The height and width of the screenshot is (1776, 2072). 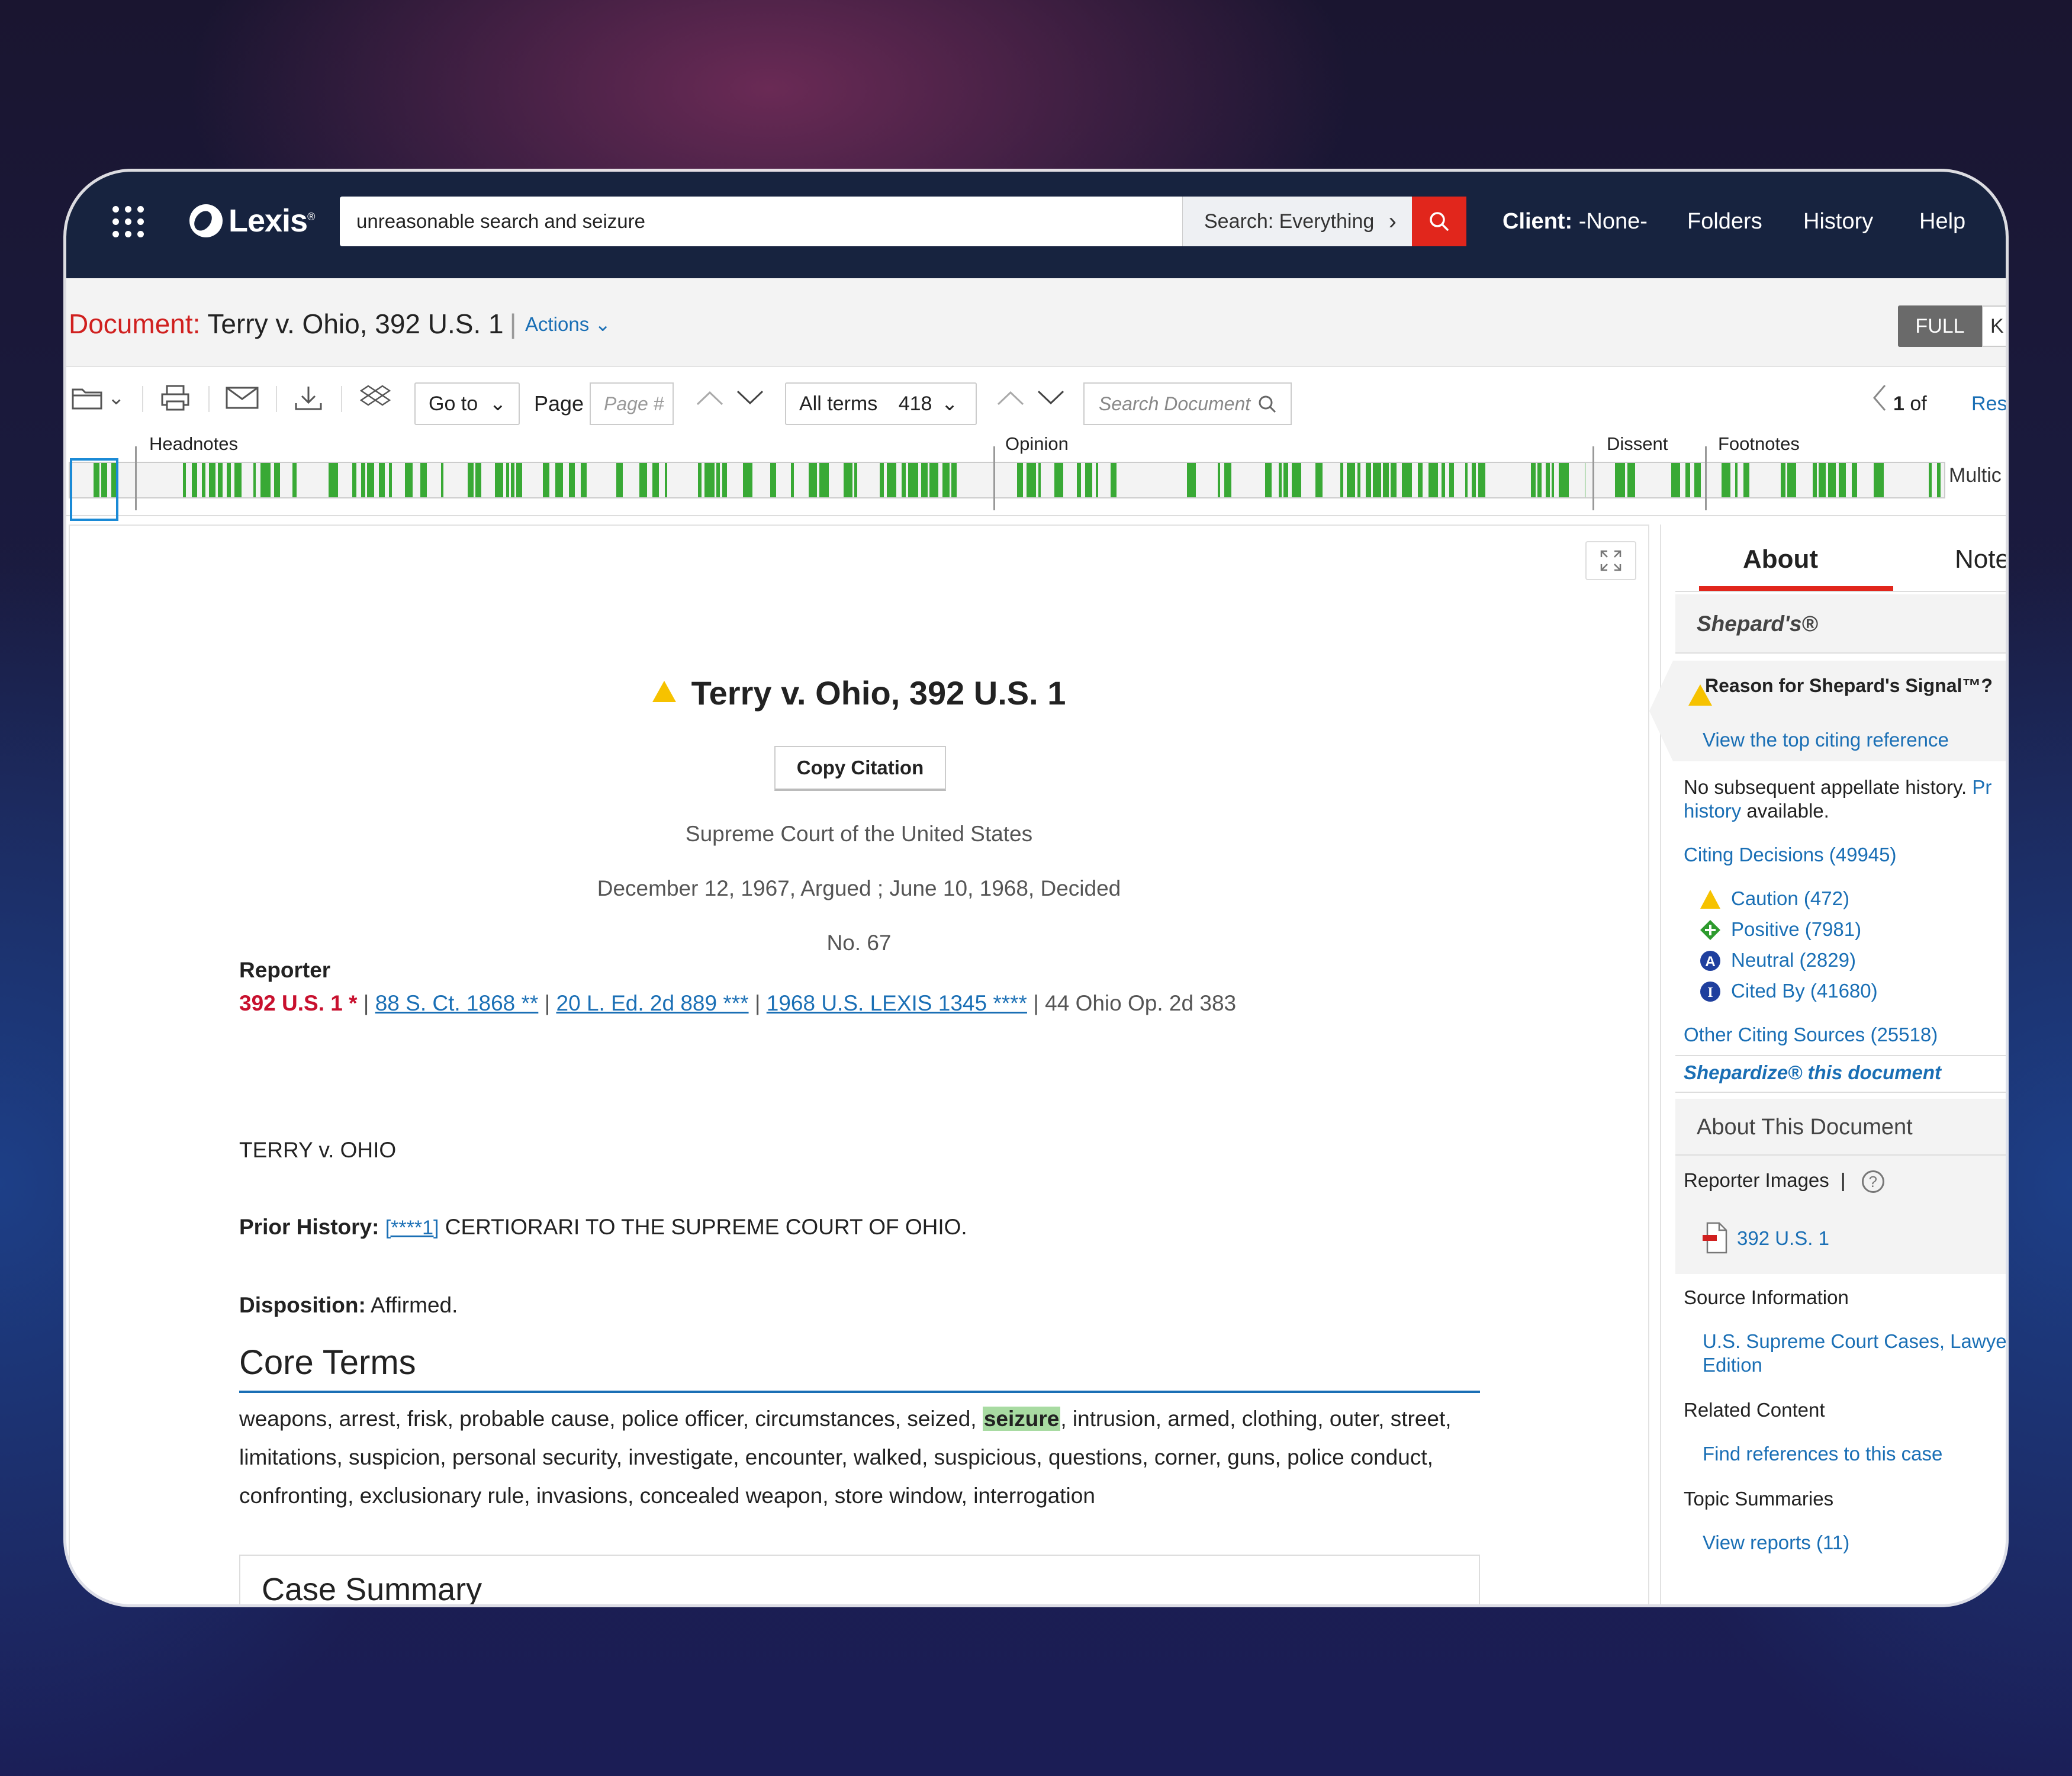 I want to click on previous-result-button, so click(x=1879, y=398).